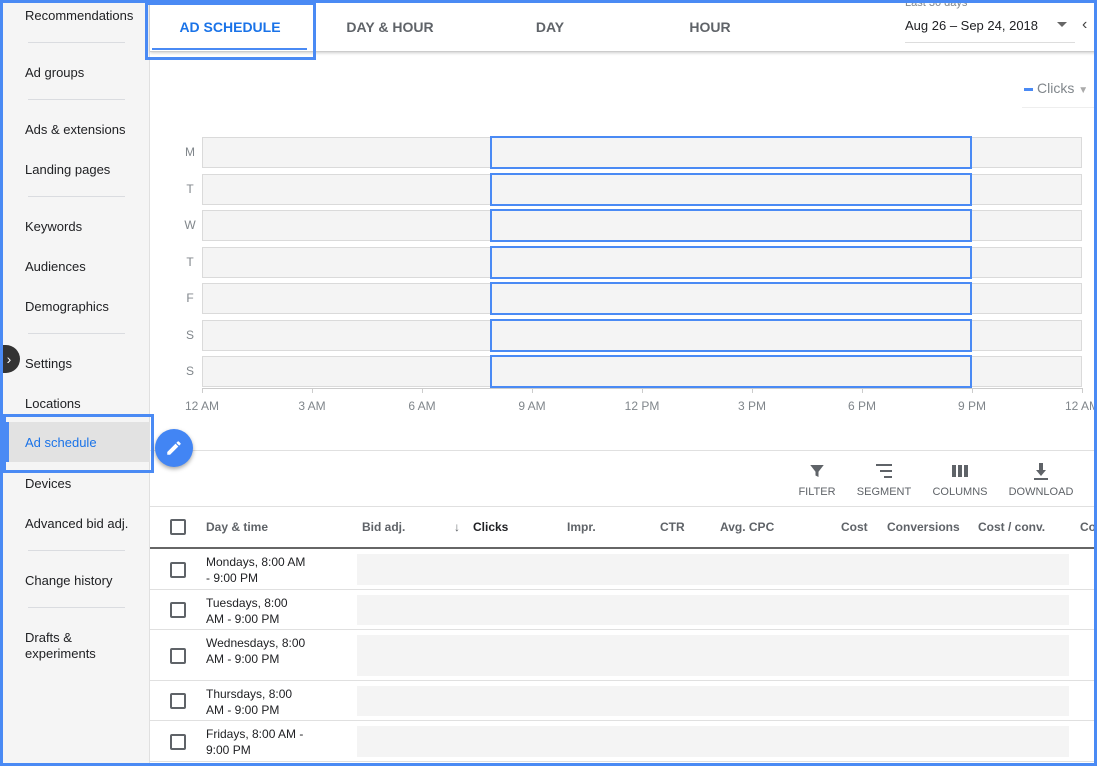 This screenshot has height=766, width=1097. I want to click on date-range-label: Last 30 days, so click(936, 4).